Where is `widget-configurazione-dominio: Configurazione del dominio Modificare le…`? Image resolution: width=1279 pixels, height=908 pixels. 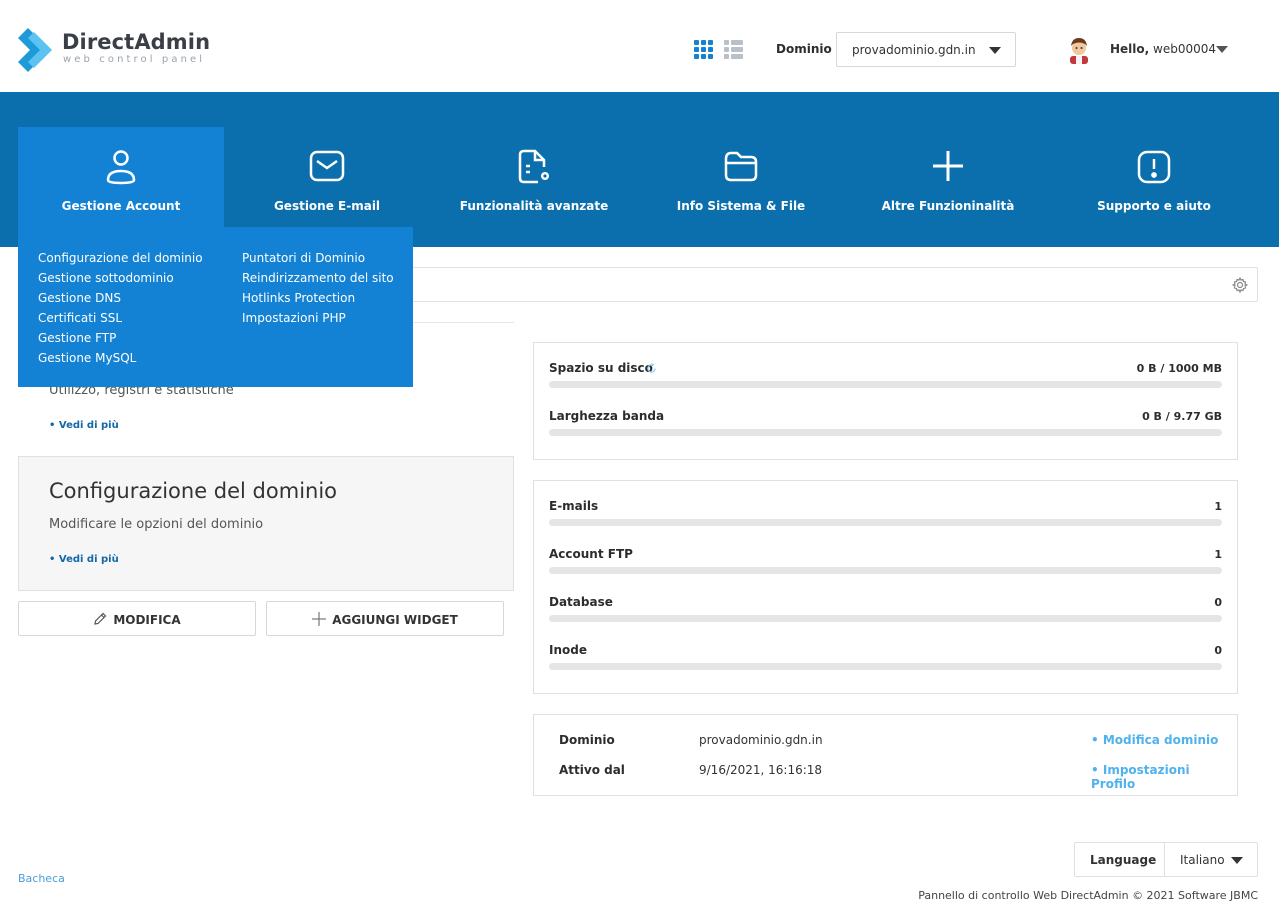 widget-configurazione-dominio: Configurazione del dominio Modificare le… is located at coordinates (266, 523).